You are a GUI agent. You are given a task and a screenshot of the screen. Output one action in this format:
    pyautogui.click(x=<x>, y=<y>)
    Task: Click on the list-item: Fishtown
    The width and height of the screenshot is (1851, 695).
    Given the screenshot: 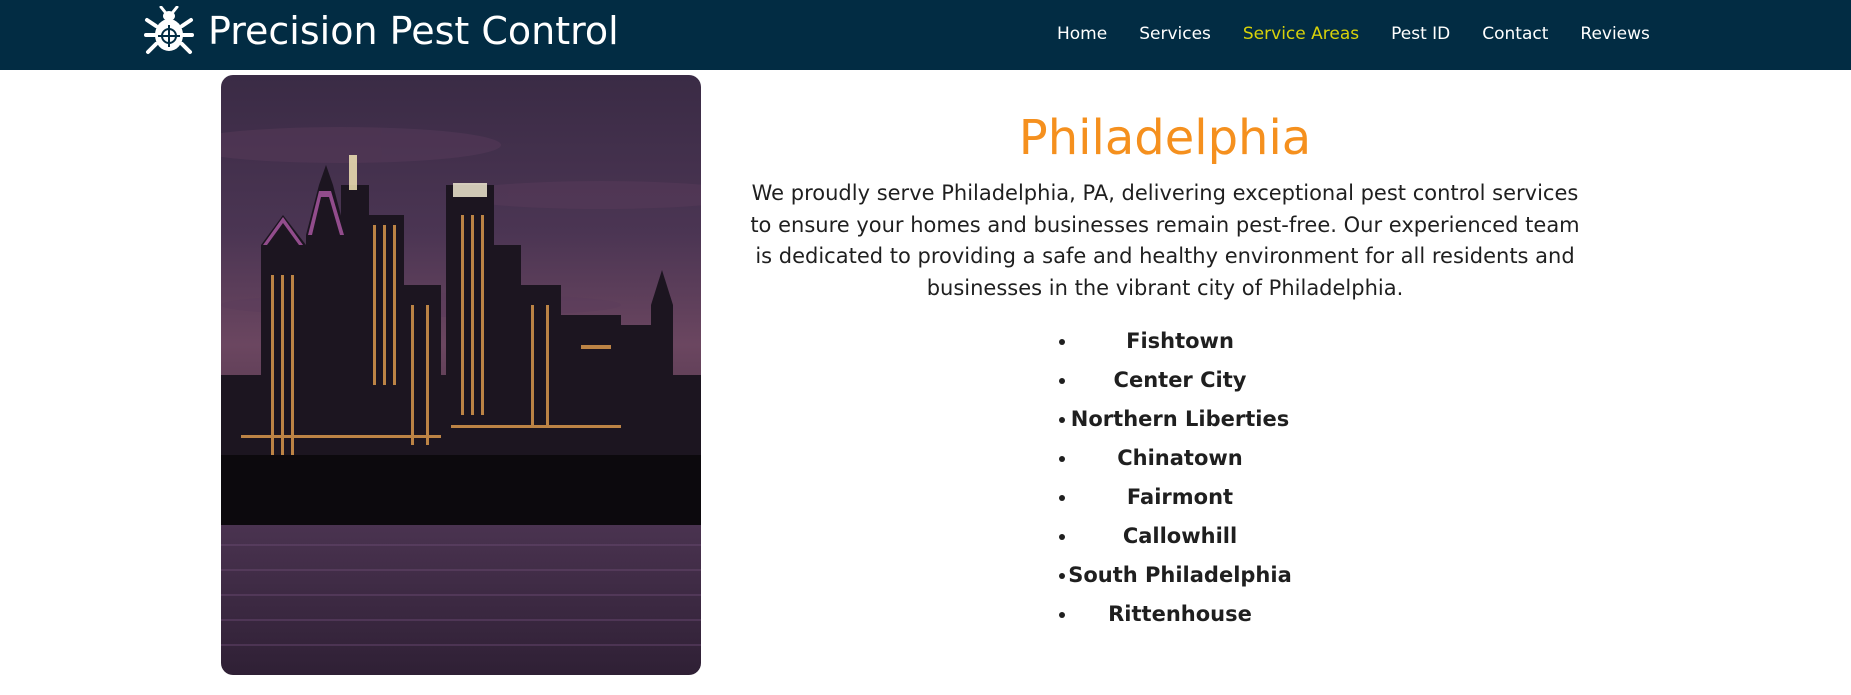 What is the action you would take?
    pyautogui.click(x=1165, y=341)
    